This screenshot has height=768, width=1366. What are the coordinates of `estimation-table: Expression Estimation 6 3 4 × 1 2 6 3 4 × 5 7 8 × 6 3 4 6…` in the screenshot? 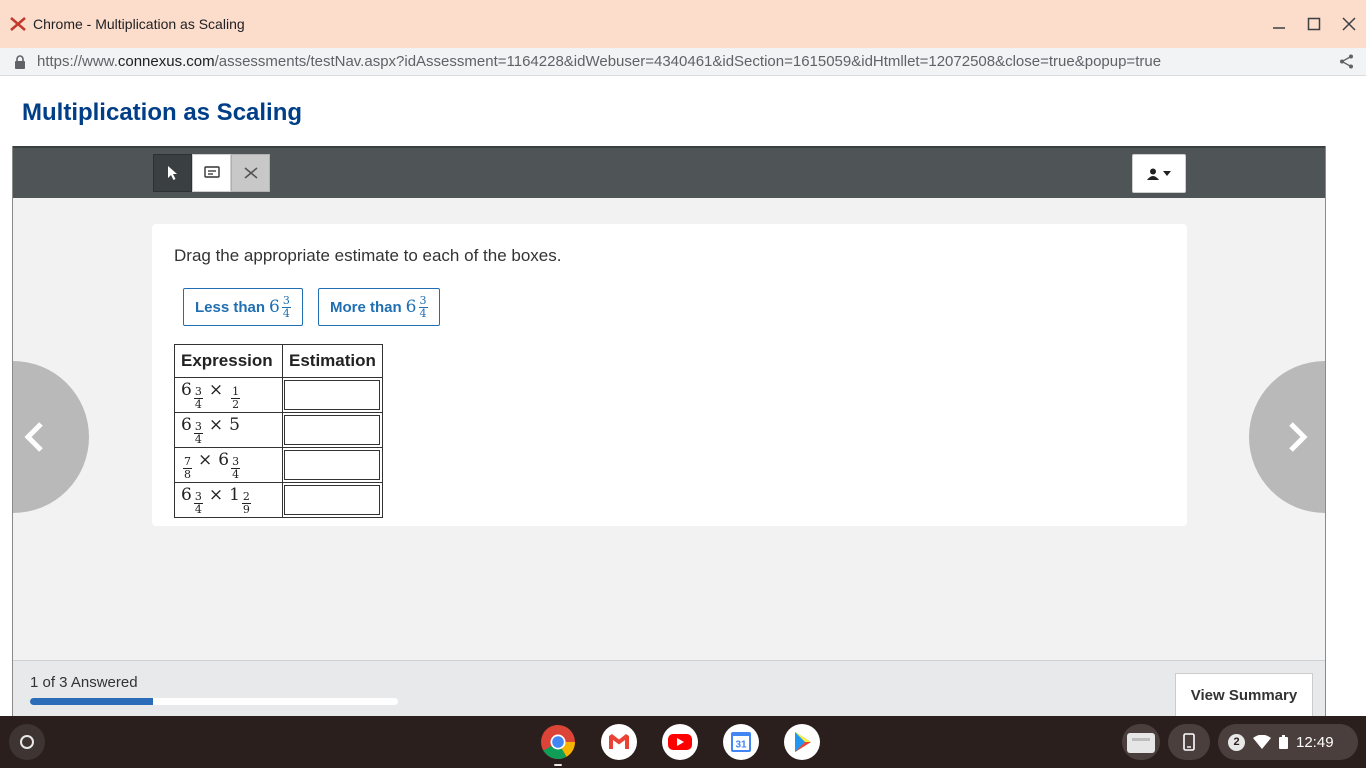 It's located at (278, 431).